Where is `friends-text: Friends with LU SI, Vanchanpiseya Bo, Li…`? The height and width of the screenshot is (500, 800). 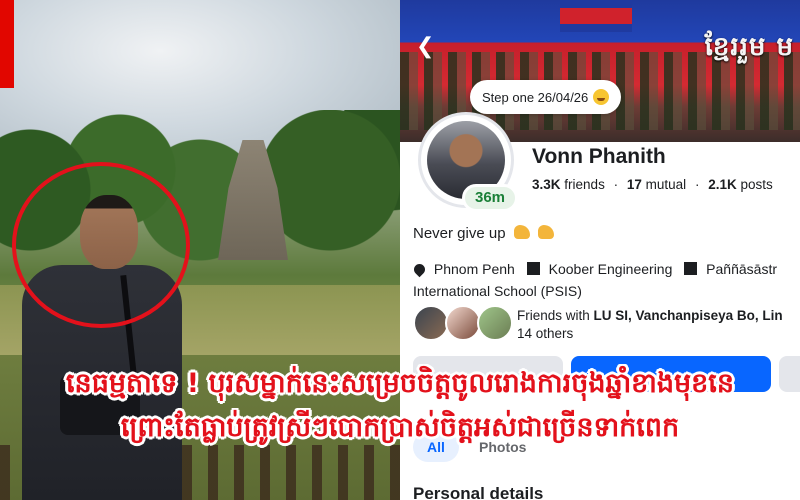 friends-text: Friends with LU SI, Vanchanpiseya Bo, Li… is located at coordinates (650, 325).